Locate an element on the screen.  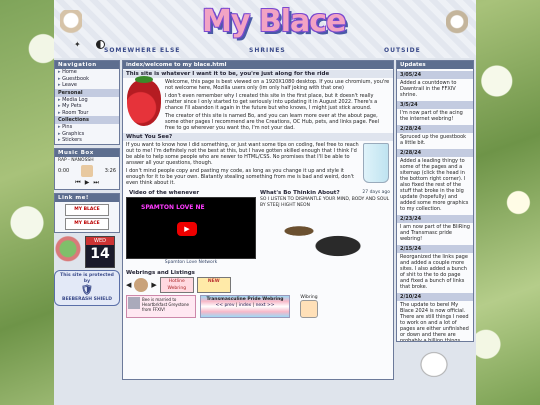
site-logo: My Blace is located at coordinates (274, 21).